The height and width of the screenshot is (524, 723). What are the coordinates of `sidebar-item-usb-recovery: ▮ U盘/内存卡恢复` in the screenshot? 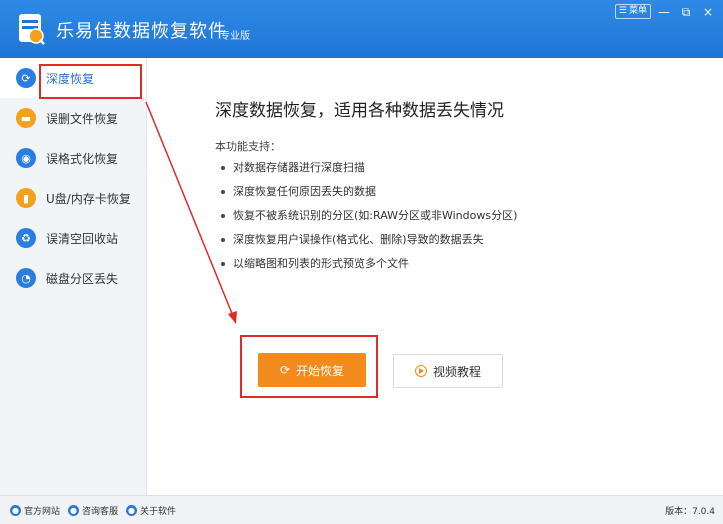 It's located at (73, 198).